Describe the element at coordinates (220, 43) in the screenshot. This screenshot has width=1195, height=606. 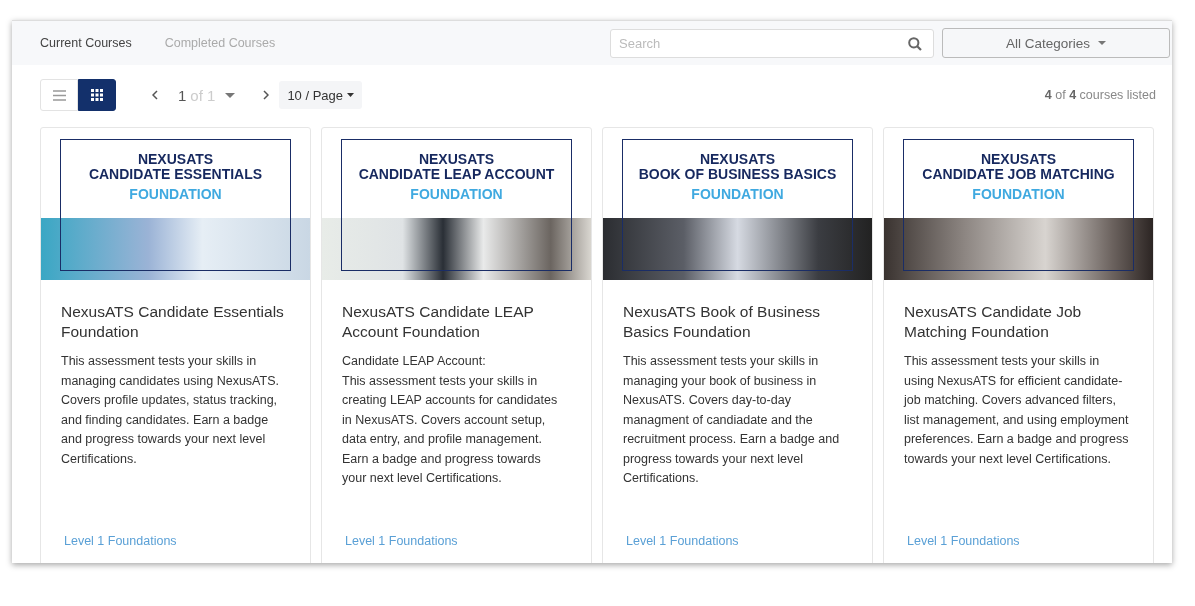
I see `tab: Completed Courses` at that location.